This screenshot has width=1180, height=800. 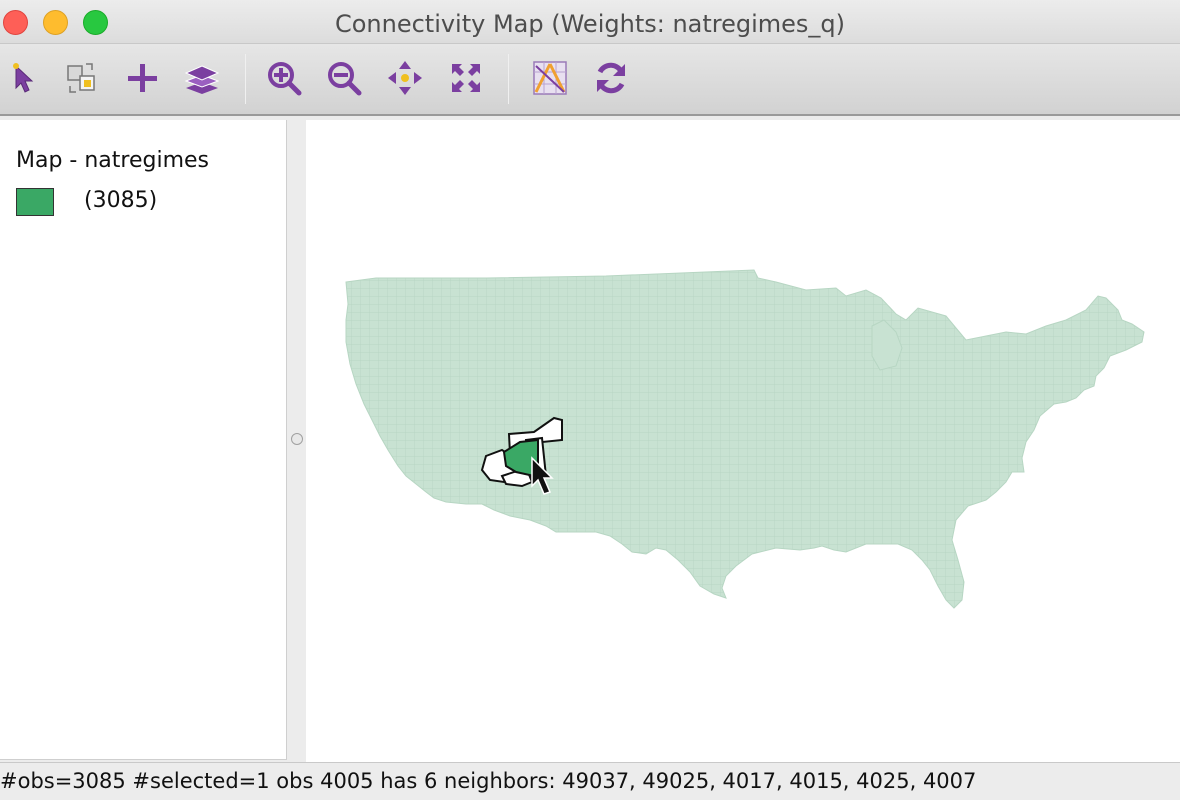 What do you see at coordinates (121, 200) in the screenshot?
I see `legend-category-label: (3085)` at bounding box center [121, 200].